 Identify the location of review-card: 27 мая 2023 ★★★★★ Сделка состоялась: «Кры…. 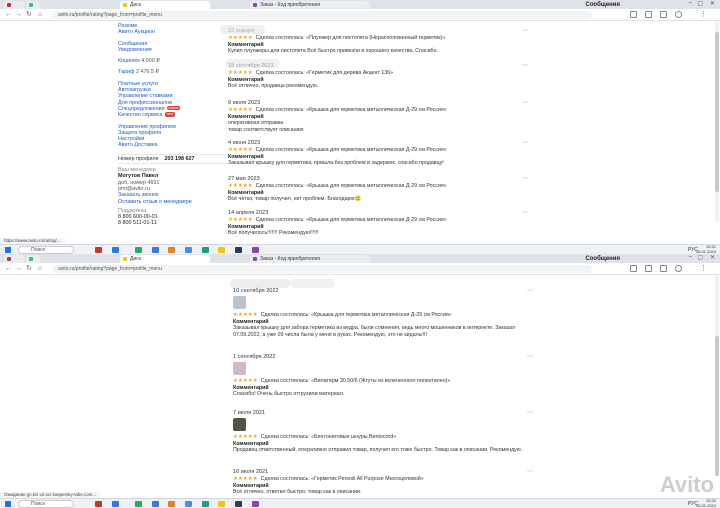
(378, 189).